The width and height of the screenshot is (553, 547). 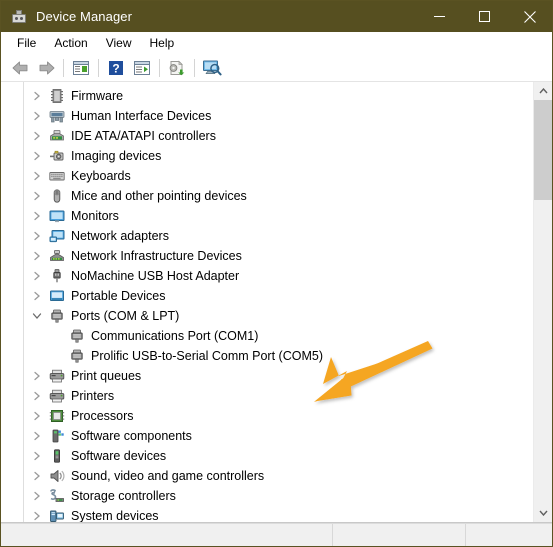 I want to click on scan-hardware-changes-button, so click(x=212, y=68).